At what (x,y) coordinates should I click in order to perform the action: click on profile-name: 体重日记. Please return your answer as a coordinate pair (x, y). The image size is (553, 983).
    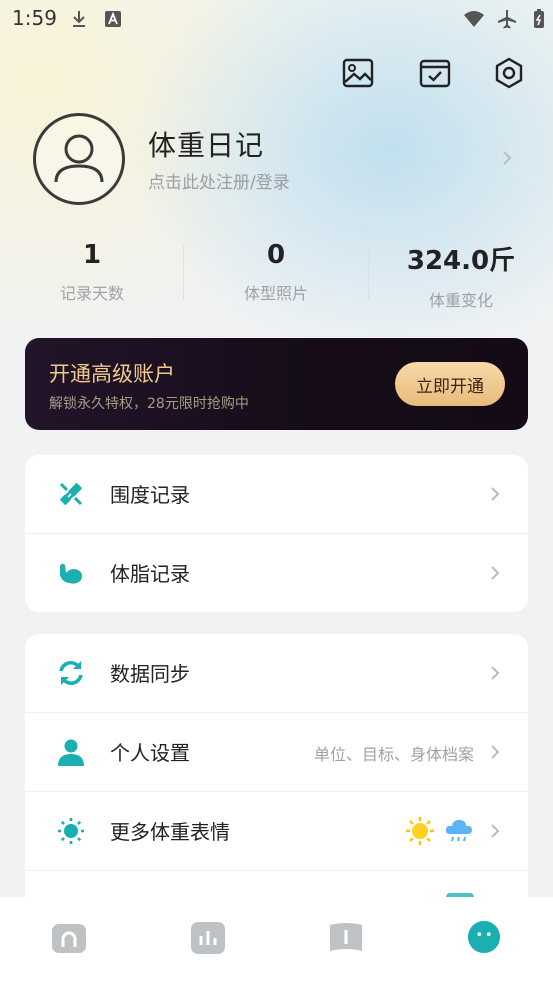
    Looking at the image, I should click on (206, 144).